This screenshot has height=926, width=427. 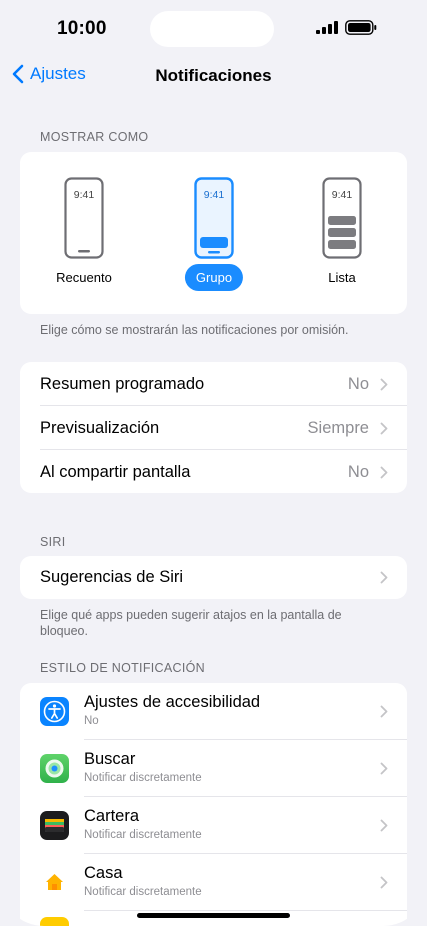 I want to click on wallet-icon, so click(x=54, y=825).